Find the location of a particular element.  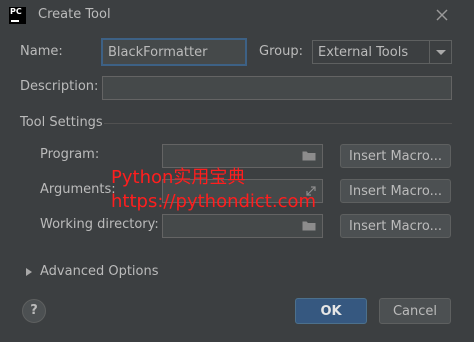

advanced-options-toggle: Advanced Options is located at coordinates (94, 272).